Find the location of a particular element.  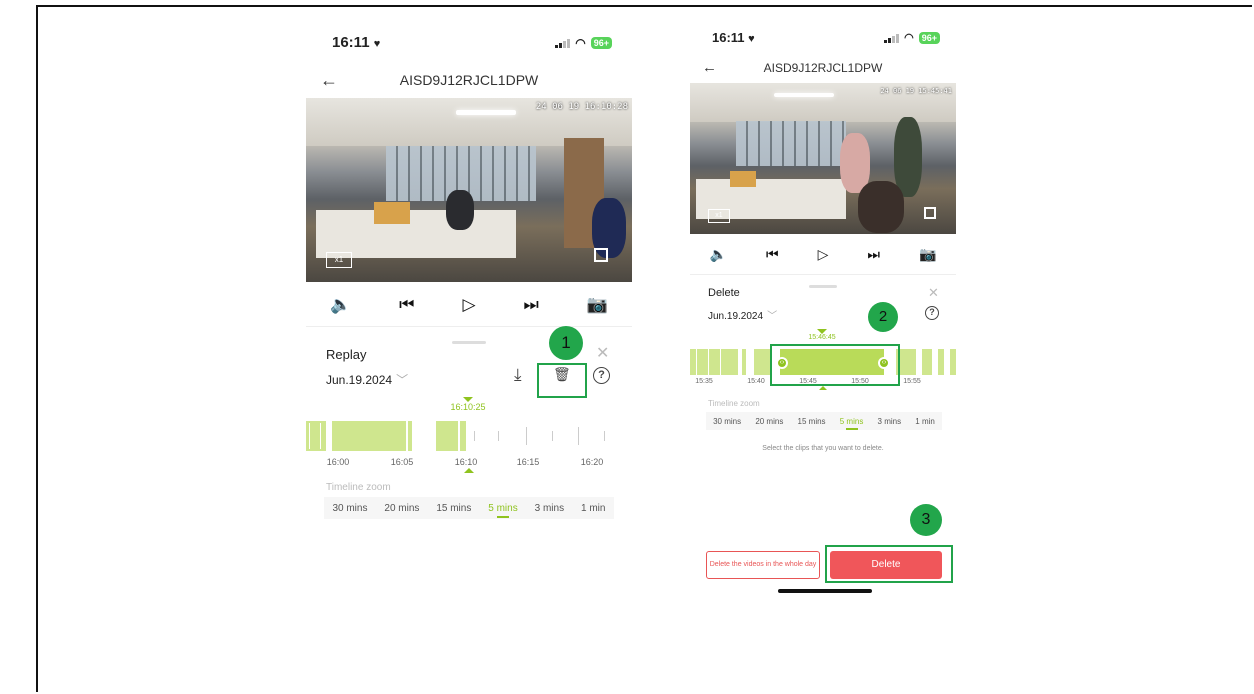

highlight-delete-icon is located at coordinates (562, 380).